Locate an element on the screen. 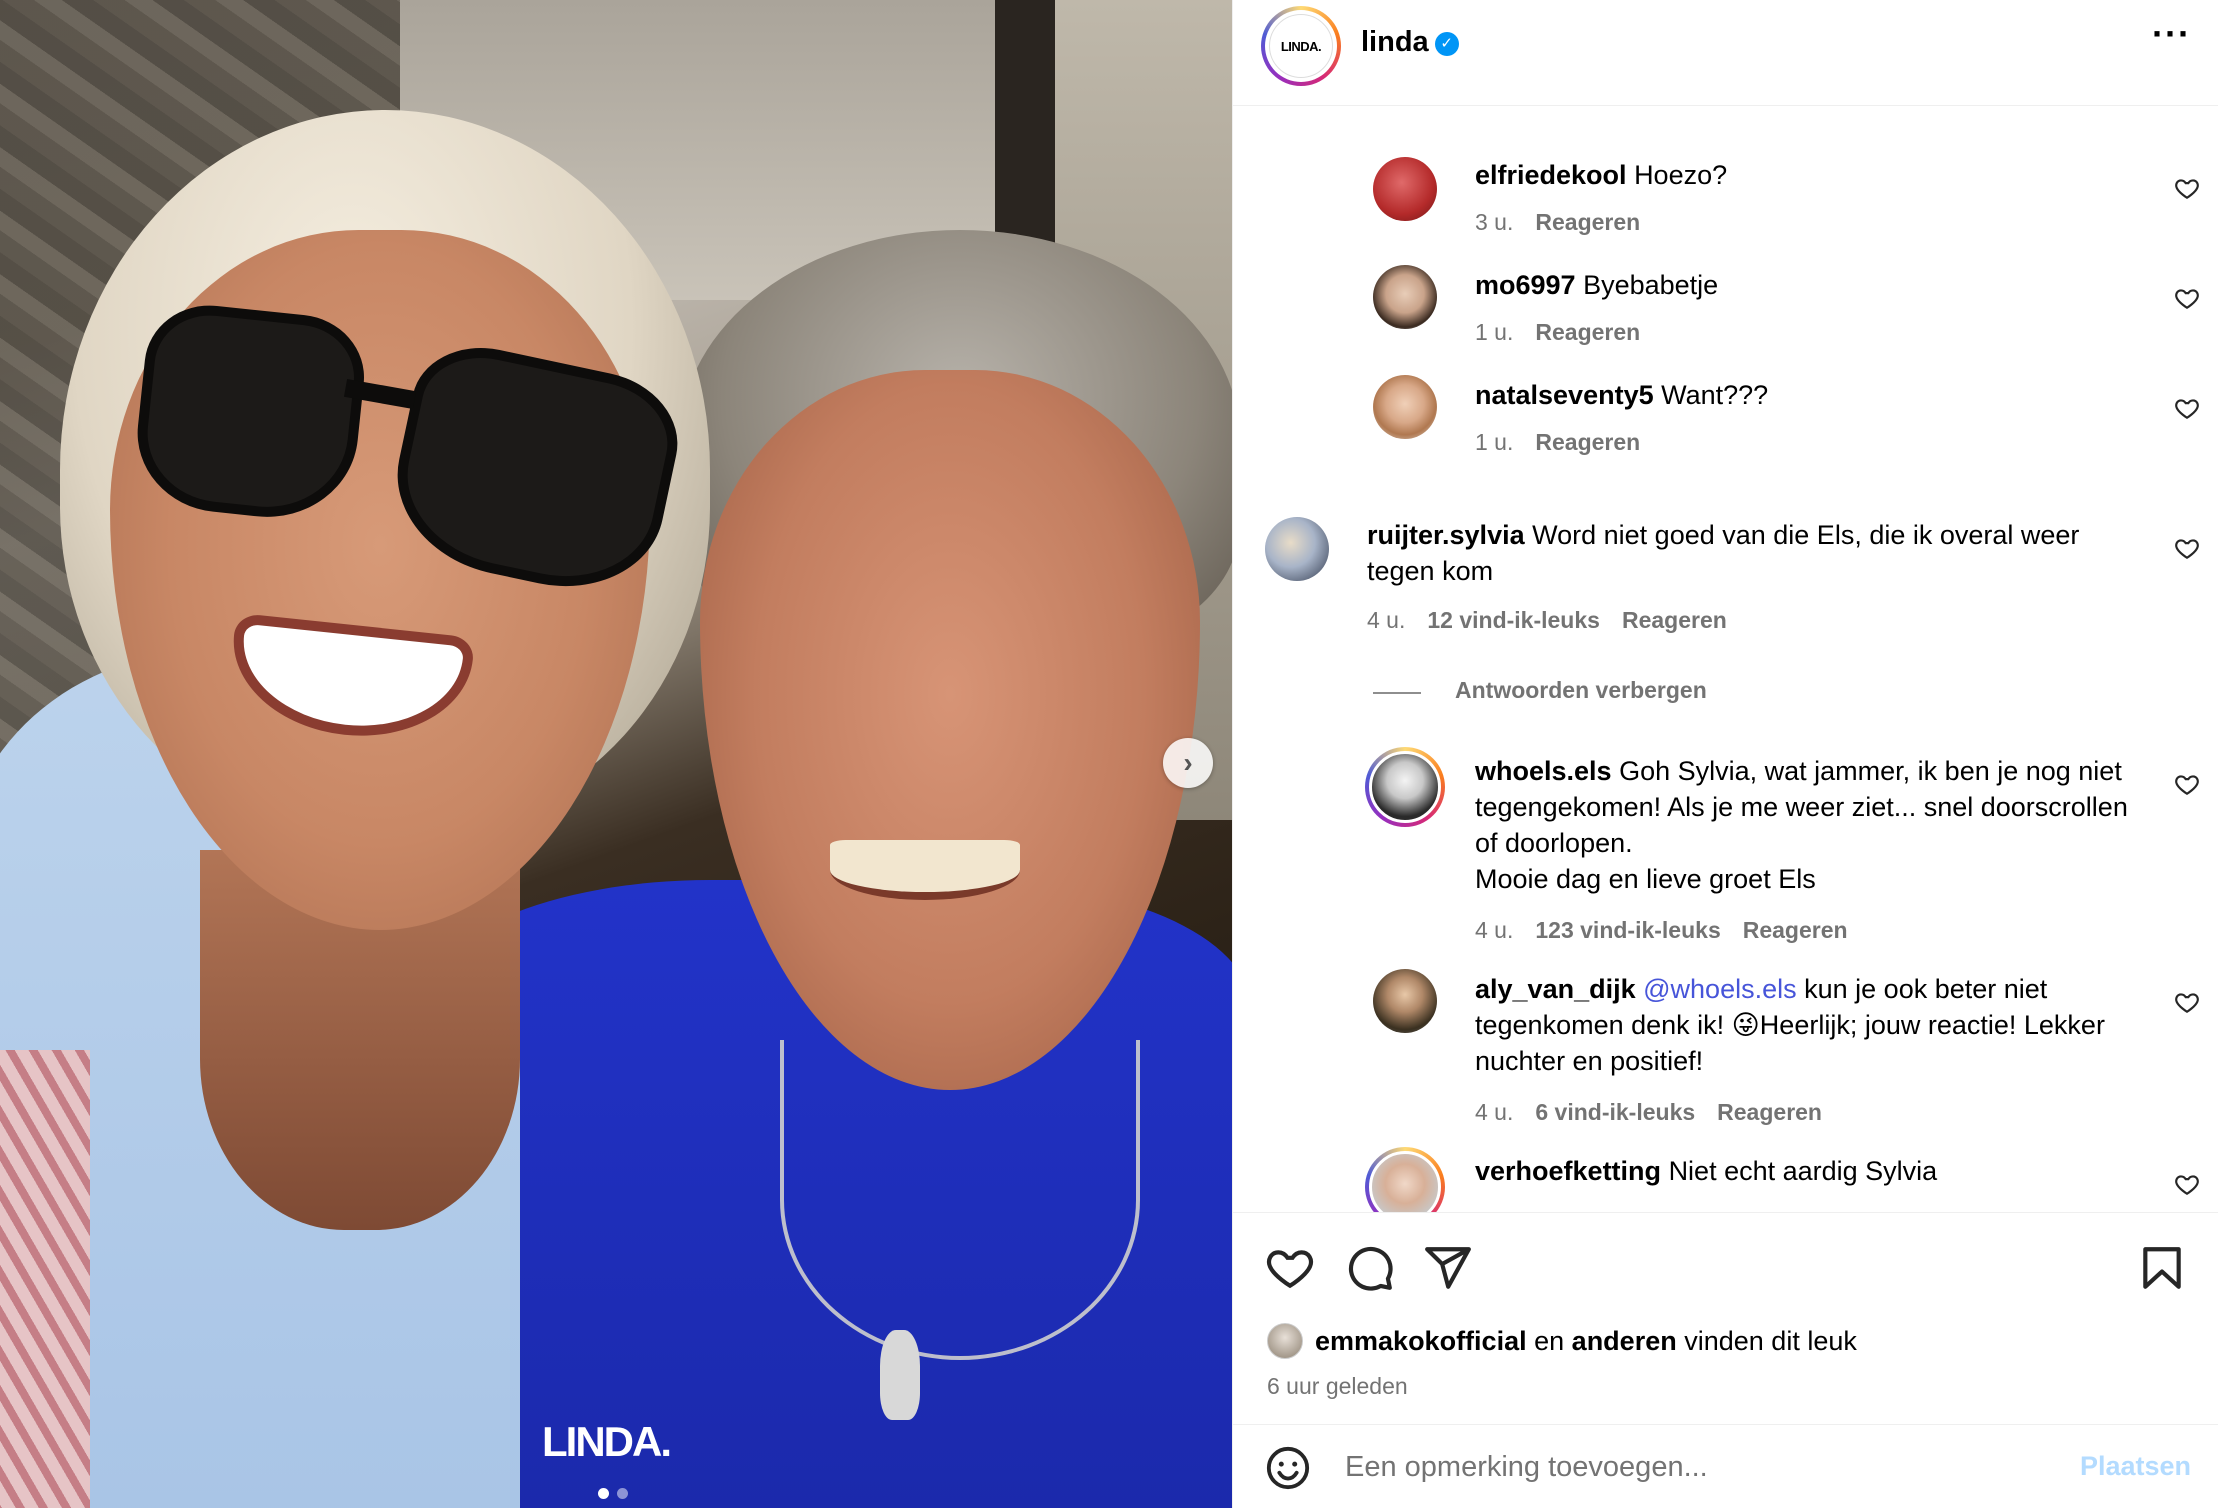 Image resolution: width=2218 pixels, height=1508 pixels. comment-meta: 4 u. 6 vind-ik-leuks Reageren is located at coordinates (1659, 1112).